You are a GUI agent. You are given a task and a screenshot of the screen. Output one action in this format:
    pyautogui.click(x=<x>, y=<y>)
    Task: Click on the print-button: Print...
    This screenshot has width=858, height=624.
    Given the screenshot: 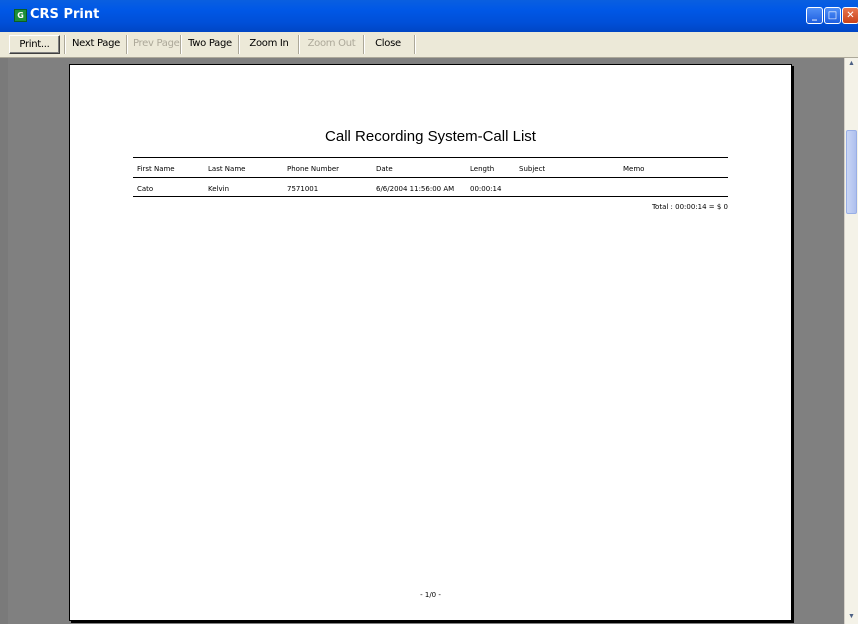 What is the action you would take?
    pyautogui.click(x=34, y=44)
    